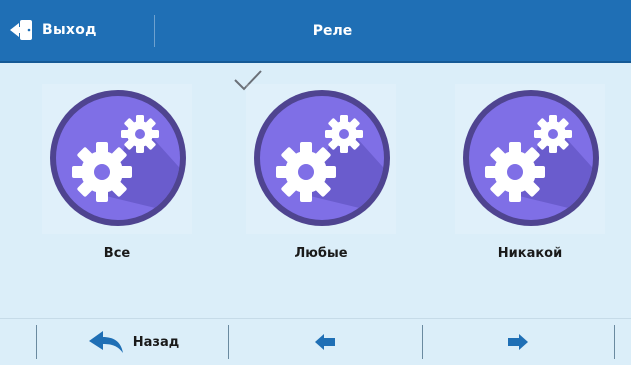 The width and height of the screenshot is (631, 365). I want to click on option-all: Все, so click(117, 184).